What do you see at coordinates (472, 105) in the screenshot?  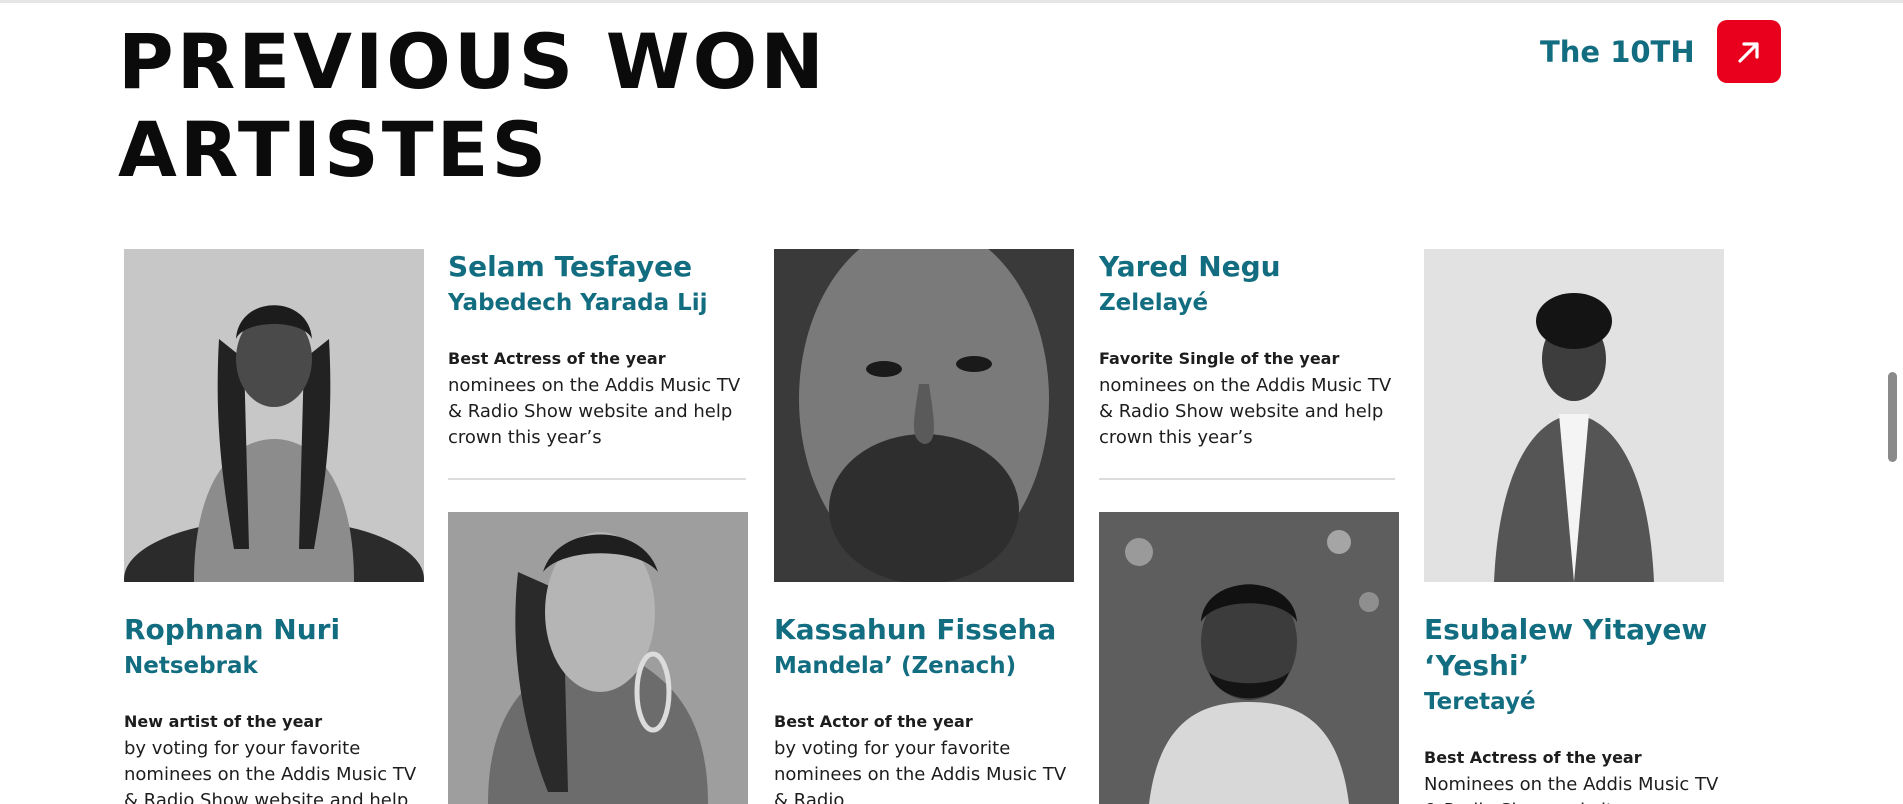 I see `page-title: PREVIOUS WON ARTISTES` at bounding box center [472, 105].